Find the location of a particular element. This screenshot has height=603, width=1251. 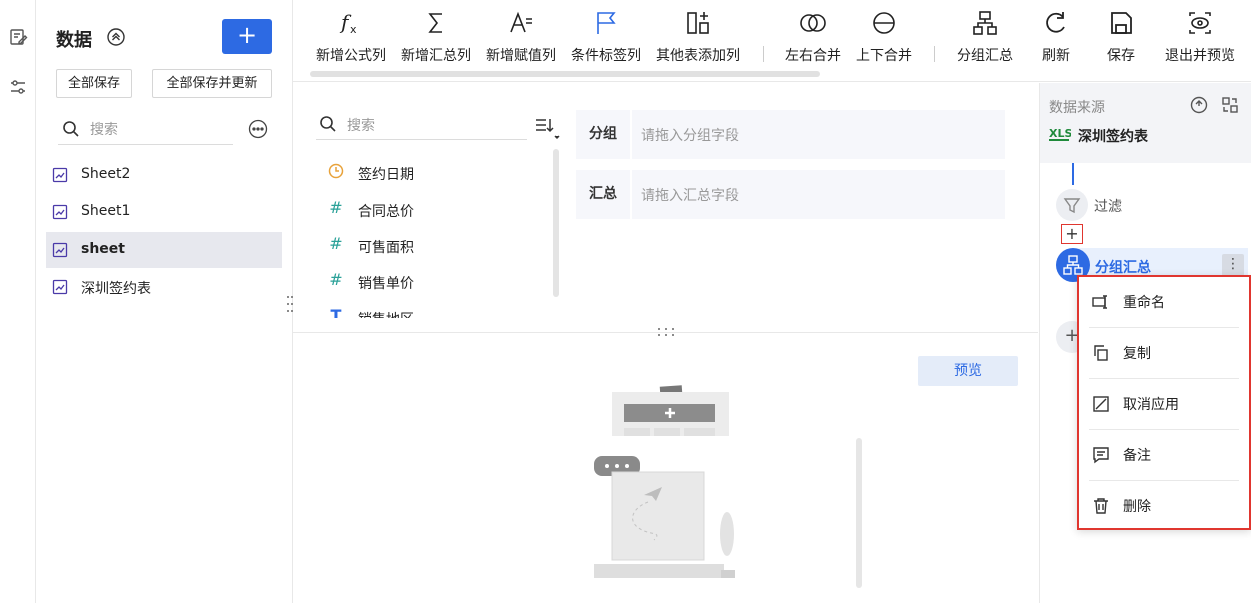

group-summary-button: 分组汇总 is located at coordinates (985, 36).